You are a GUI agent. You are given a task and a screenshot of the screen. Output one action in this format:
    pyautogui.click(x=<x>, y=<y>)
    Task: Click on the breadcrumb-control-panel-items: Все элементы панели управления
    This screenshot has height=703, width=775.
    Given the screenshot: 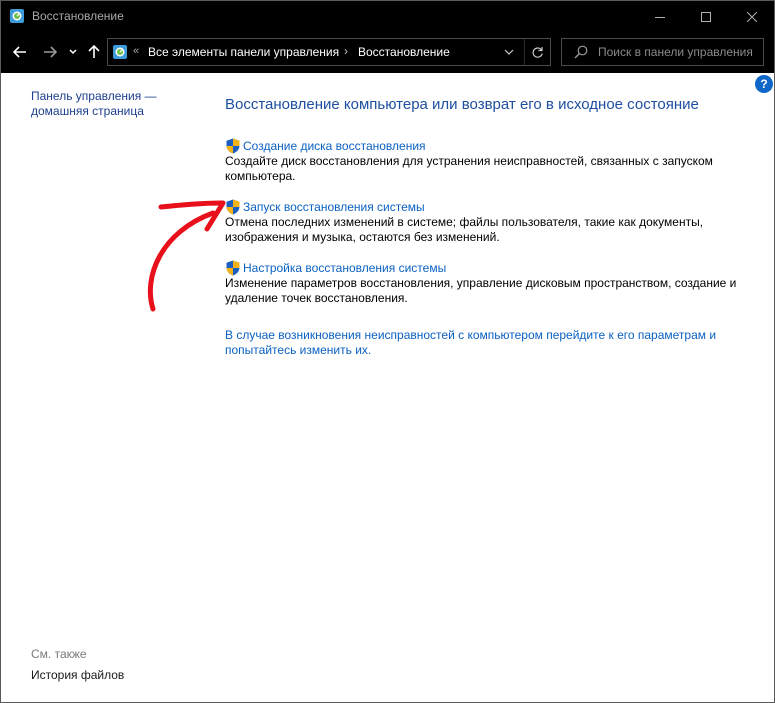 What is the action you would take?
    pyautogui.click(x=243, y=52)
    